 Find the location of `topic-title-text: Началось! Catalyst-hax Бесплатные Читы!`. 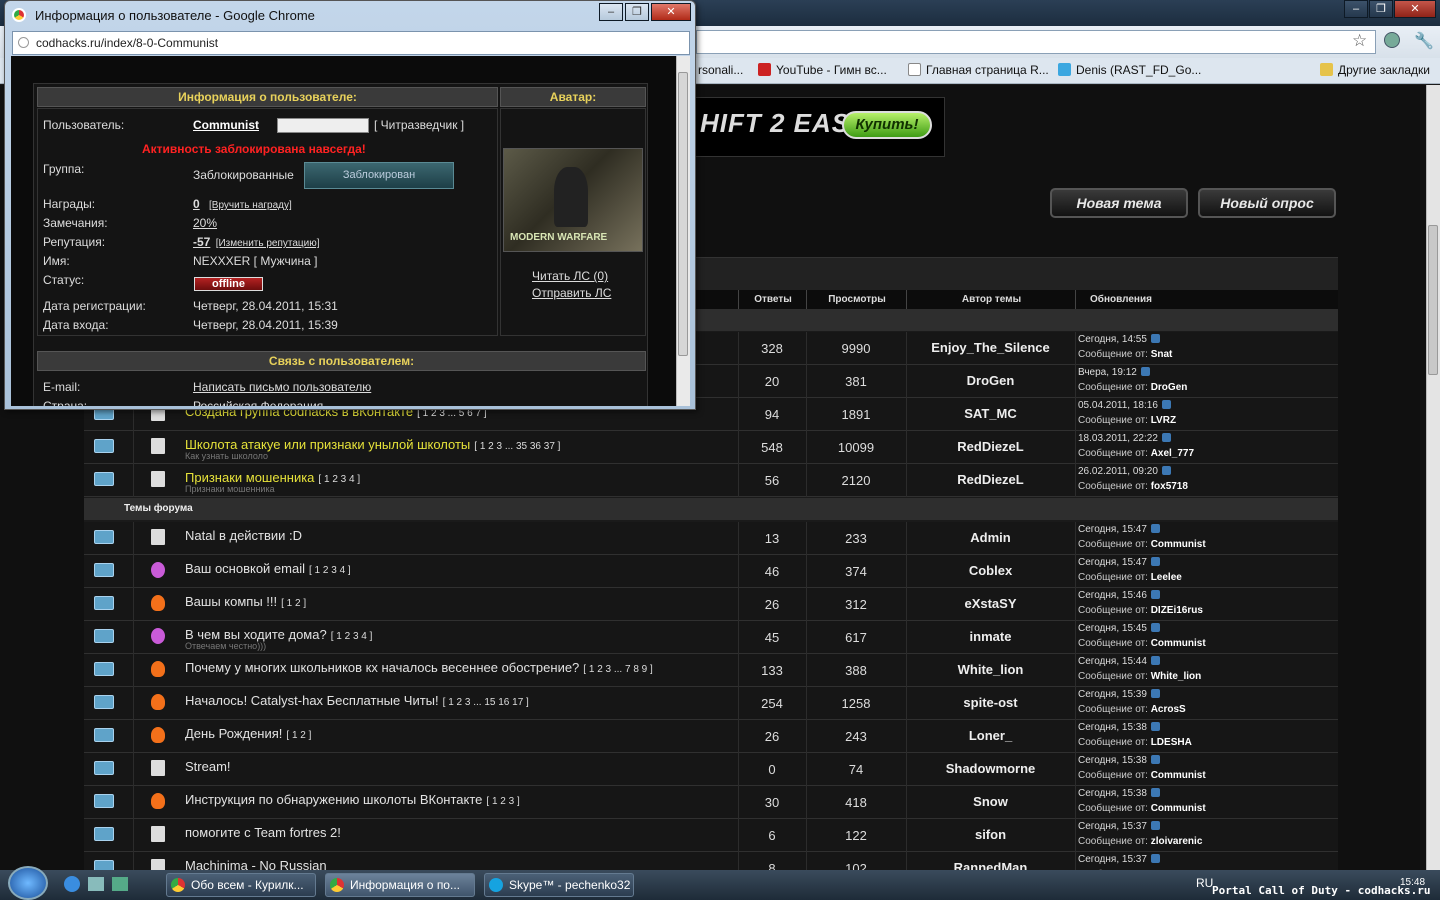

topic-title-text: Началось! Catalyst-hax Бесплатные Читы! is located at coordinates (312, 700).